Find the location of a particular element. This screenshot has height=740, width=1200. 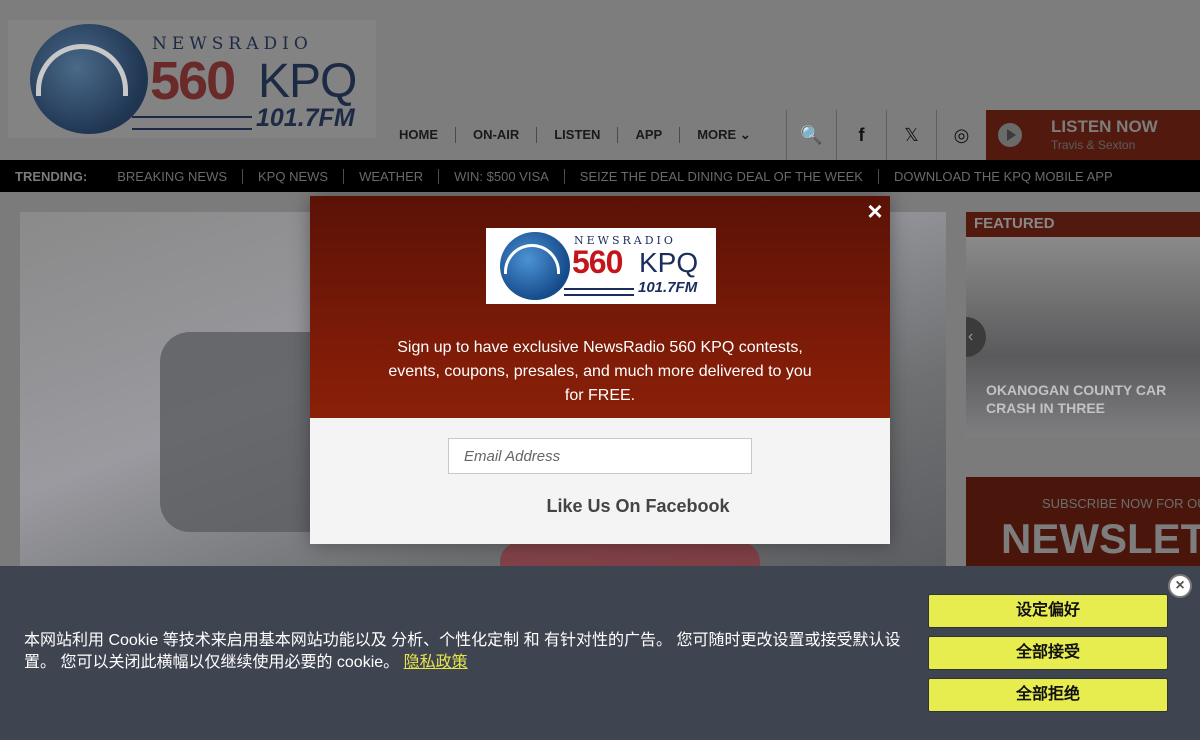

nav-app: APP is located at coordinates (649, 135).